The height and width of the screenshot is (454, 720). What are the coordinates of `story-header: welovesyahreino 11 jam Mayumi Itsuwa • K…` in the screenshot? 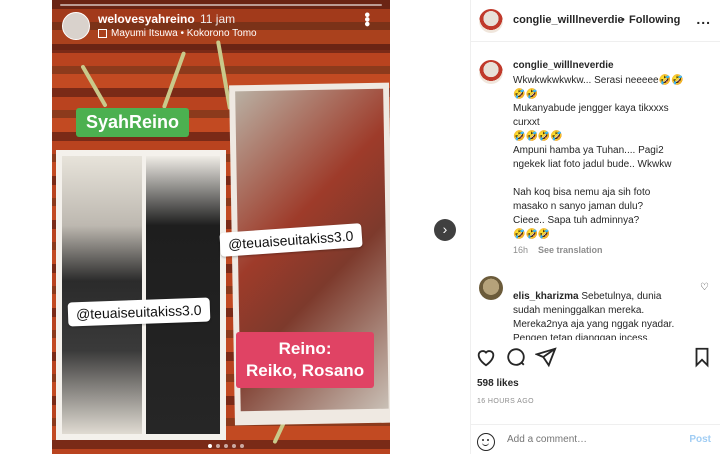 It's located at (221, 25).